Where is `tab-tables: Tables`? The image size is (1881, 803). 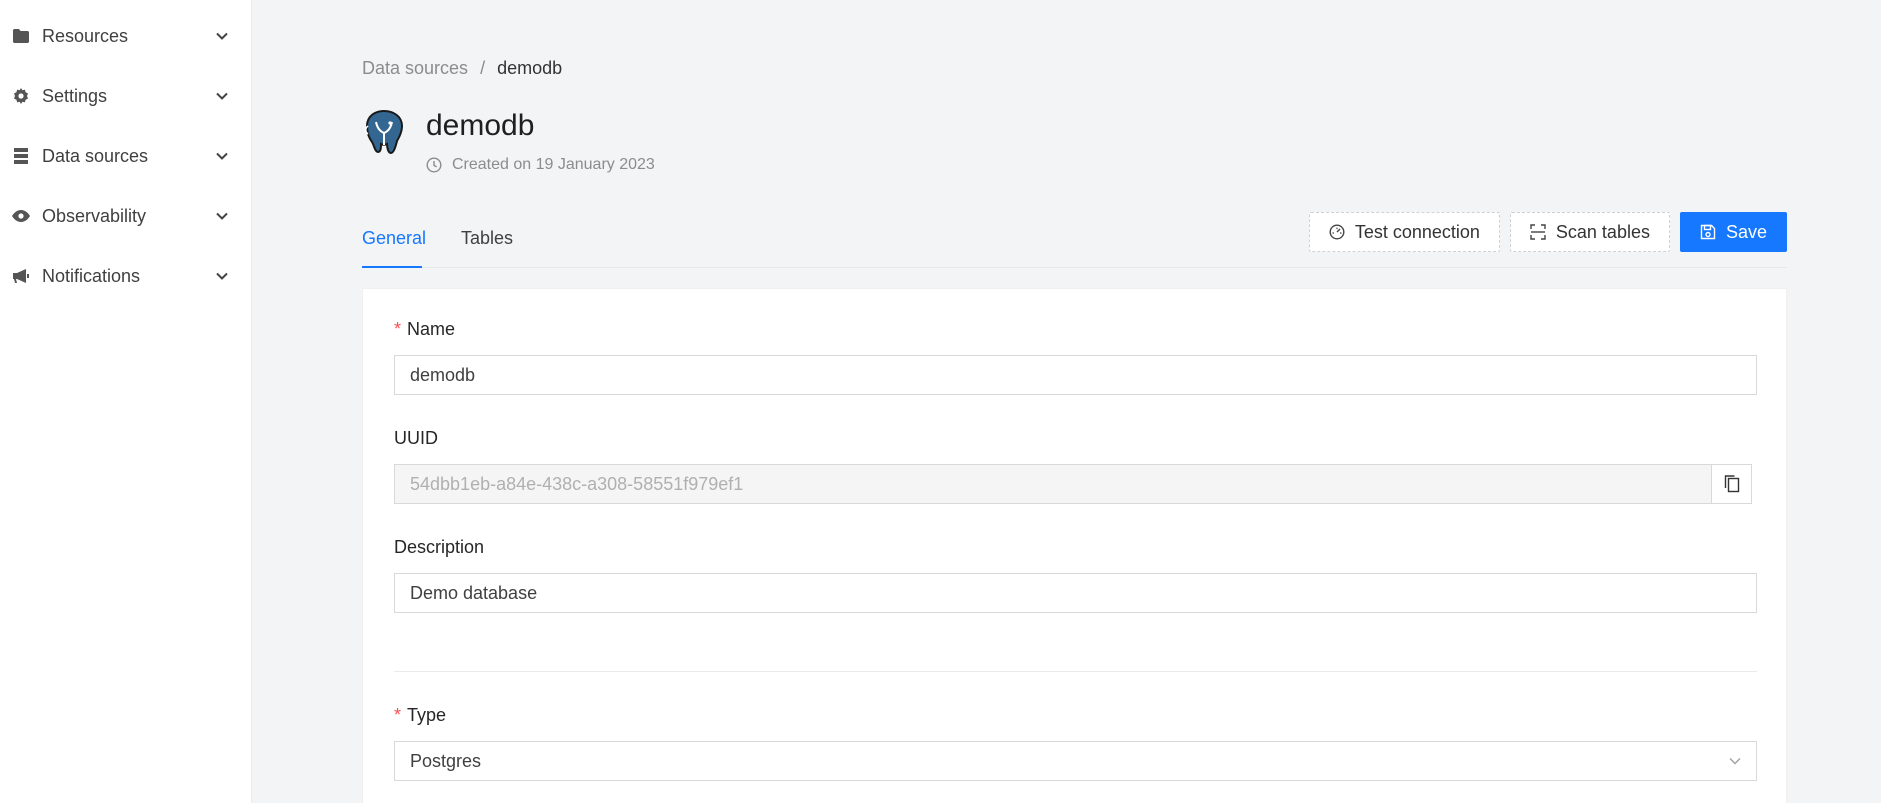
tab-tables: Tables is located at coordinates (487, 238).